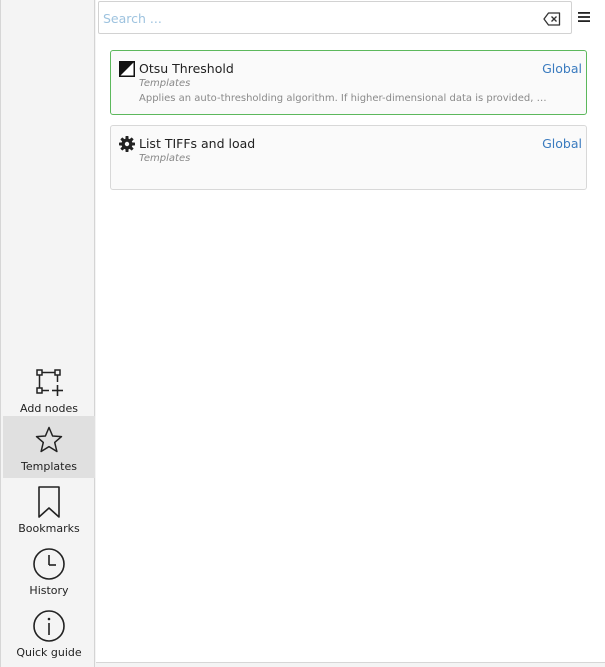 This screenshot has width=605, height=667. I want to click on star-icon, so click(49, 440).